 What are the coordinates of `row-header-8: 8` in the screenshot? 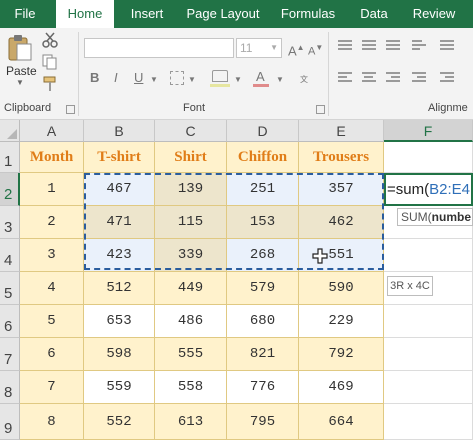 It's located at (10, 387).